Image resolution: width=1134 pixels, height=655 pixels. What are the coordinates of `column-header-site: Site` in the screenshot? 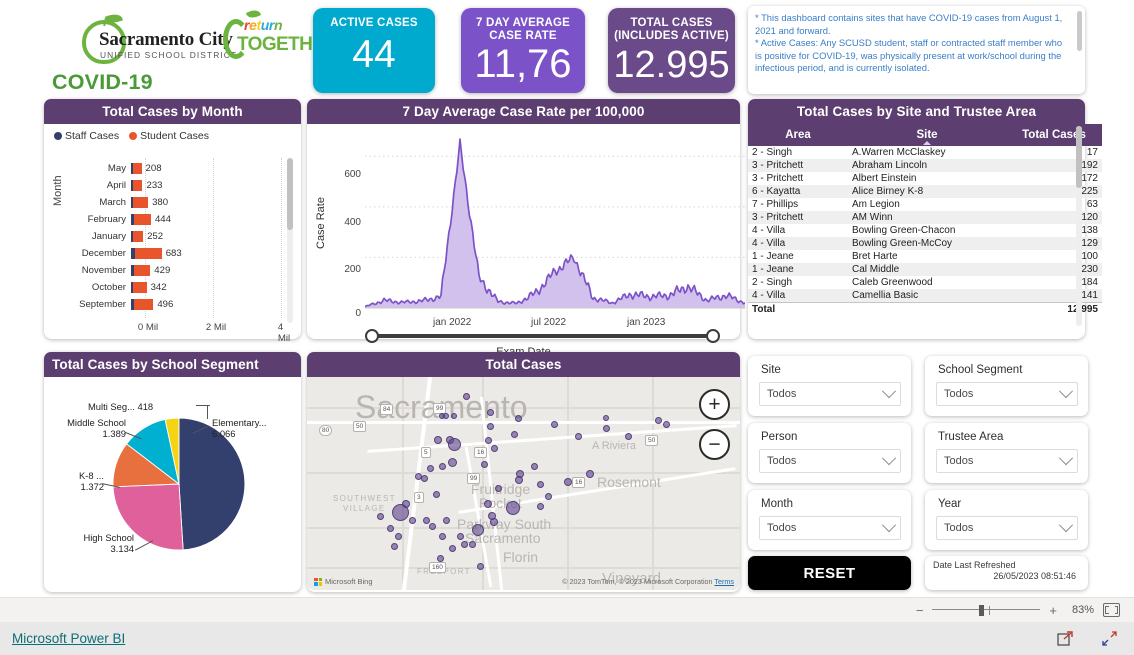 It's located at (927, 135).